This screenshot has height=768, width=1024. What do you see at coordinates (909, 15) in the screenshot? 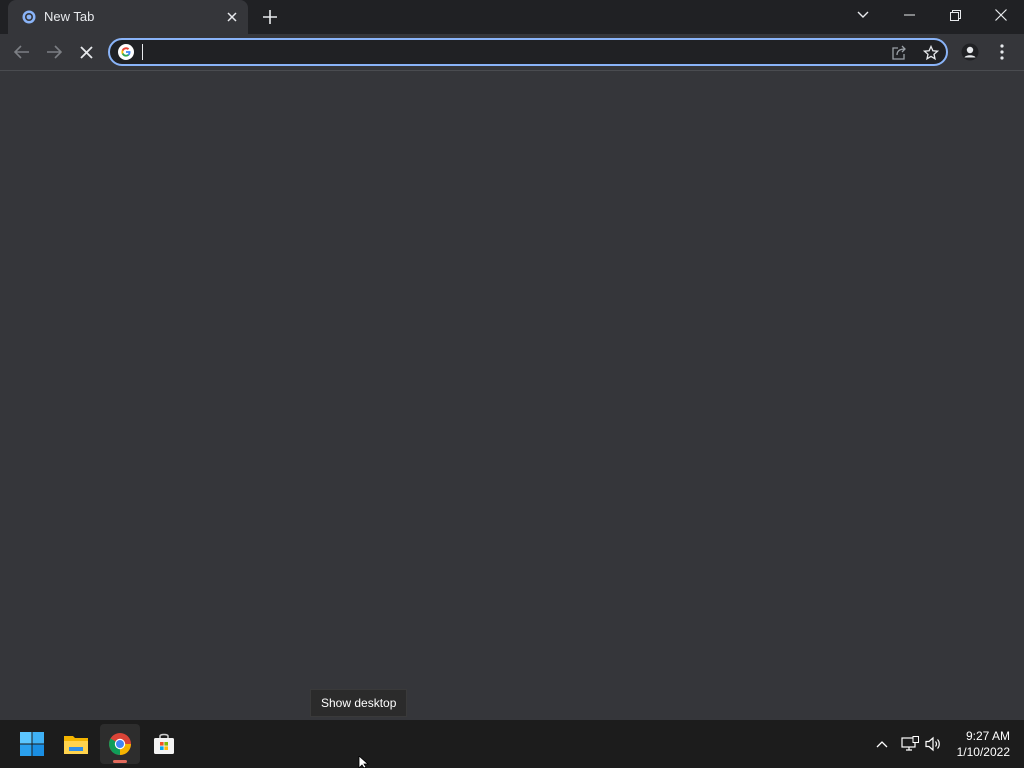
I see `minimize-button` at bounding box center [909, 15].